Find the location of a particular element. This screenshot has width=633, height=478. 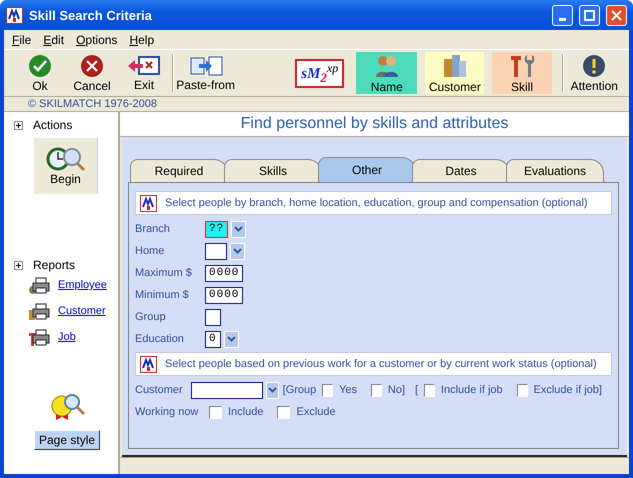

minimize-button is located at coordinates (562, 15).